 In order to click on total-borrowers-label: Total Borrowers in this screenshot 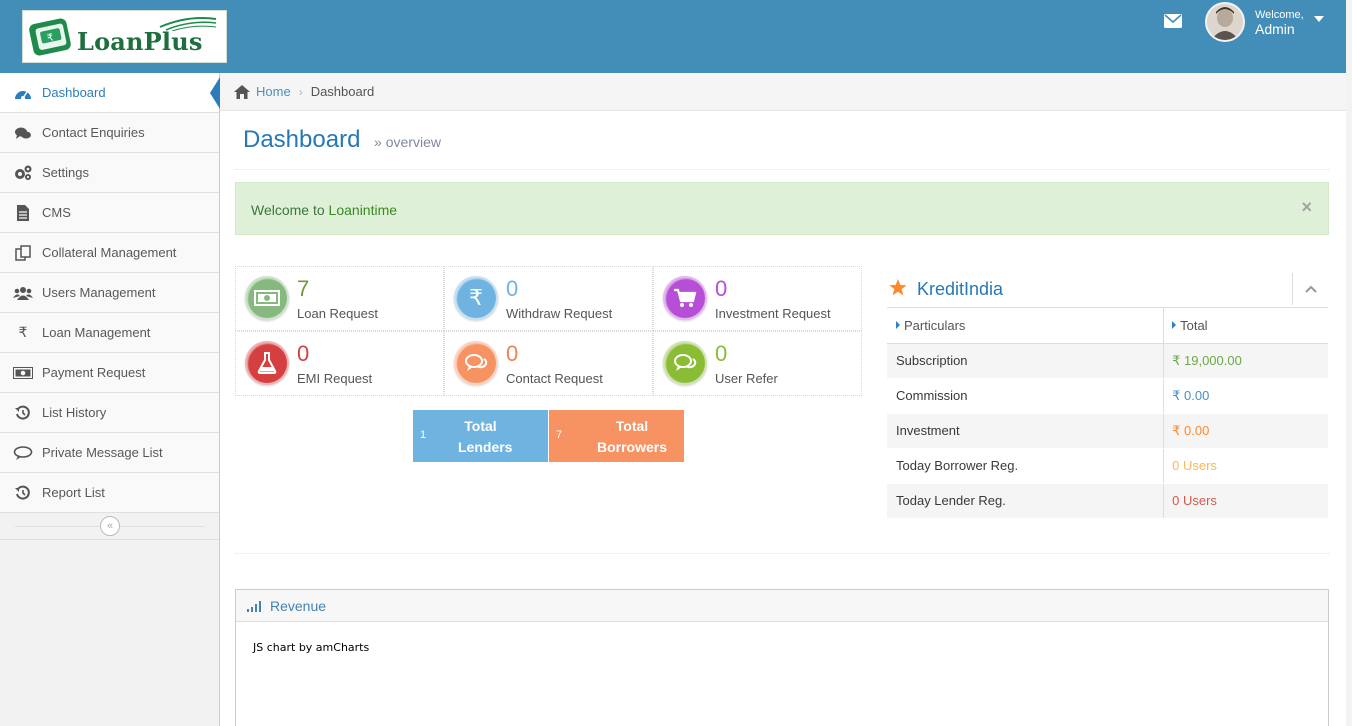, I will do `click(632, 437)`.